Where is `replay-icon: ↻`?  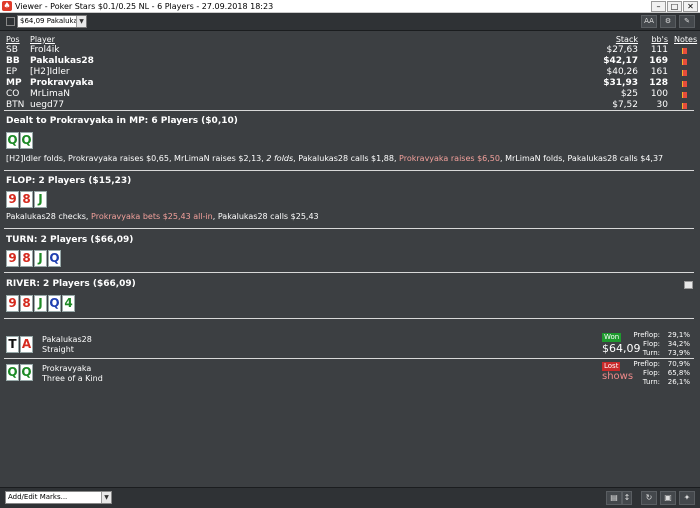 replay-icon: ↻ is located at coordinates (649, 497).